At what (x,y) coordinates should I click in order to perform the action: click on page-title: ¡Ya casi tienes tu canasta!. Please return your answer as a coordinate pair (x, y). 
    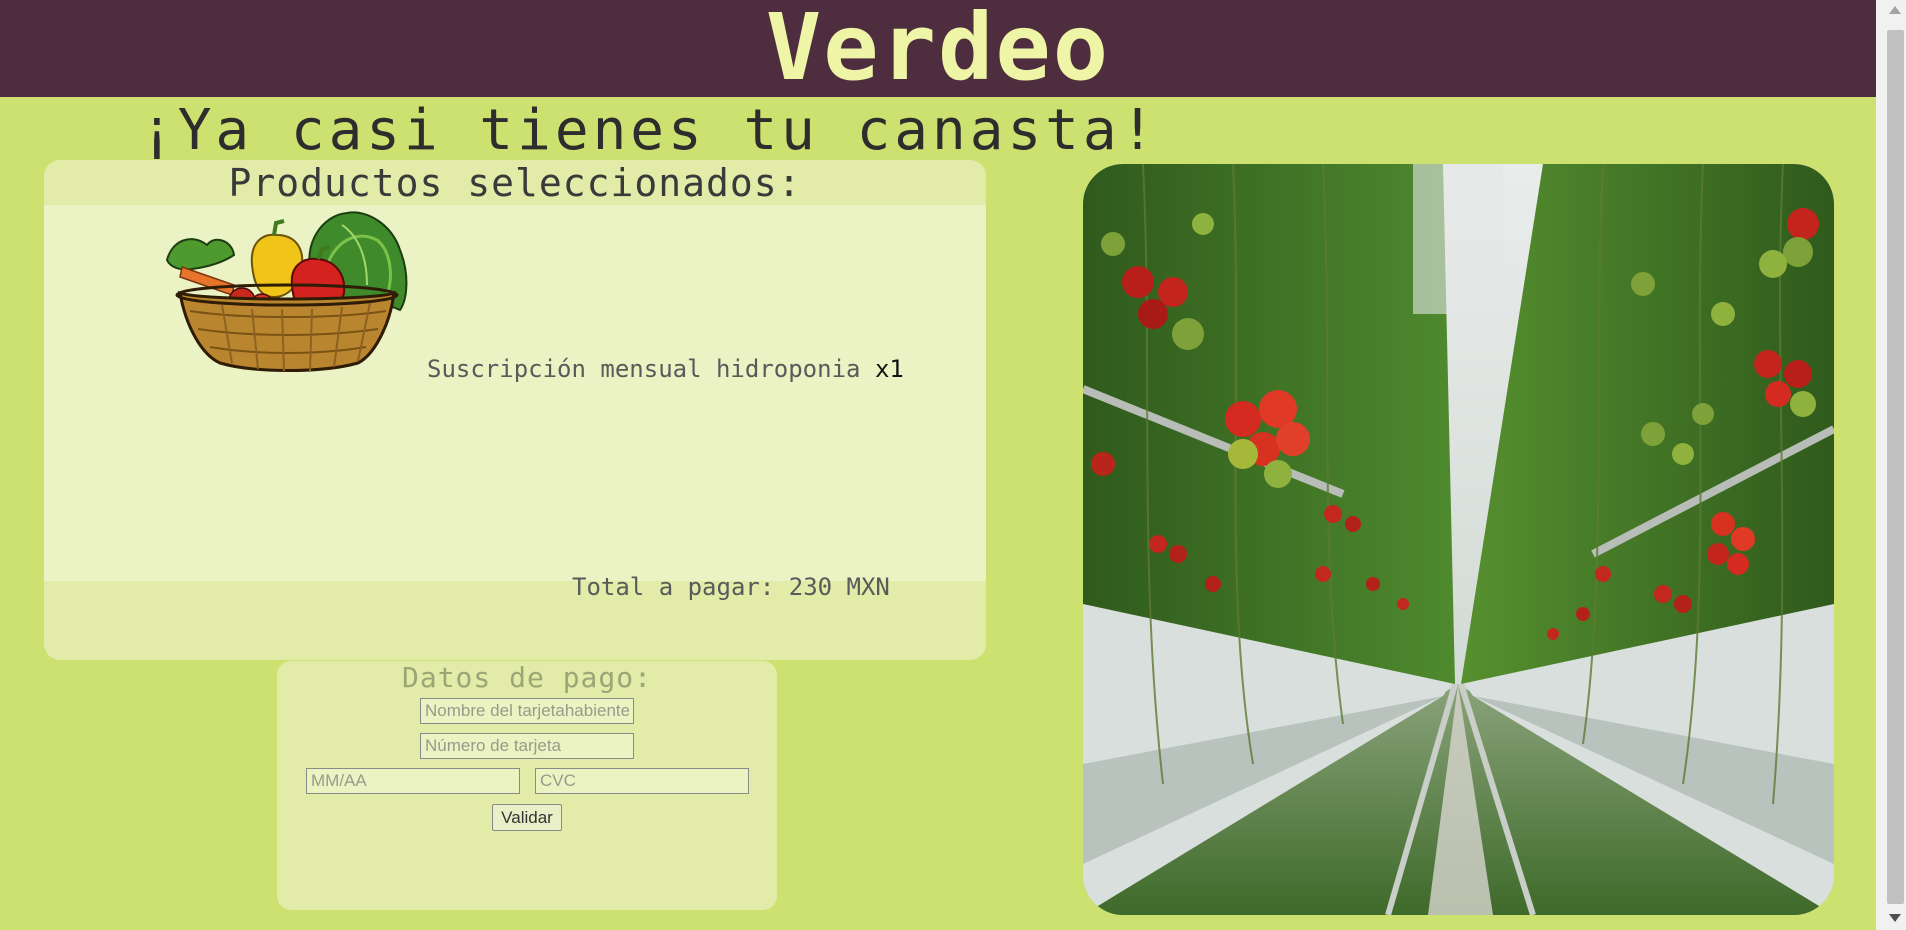
    Looking at the image, I should click on (649, 130).